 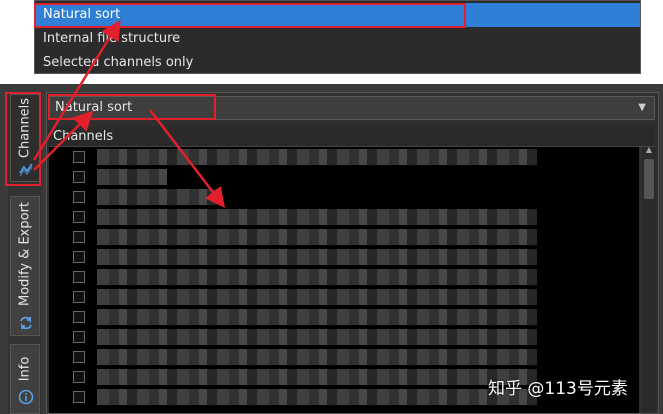 I want to click on chevron-down-icon: ▼, so click(x=642, y=107).